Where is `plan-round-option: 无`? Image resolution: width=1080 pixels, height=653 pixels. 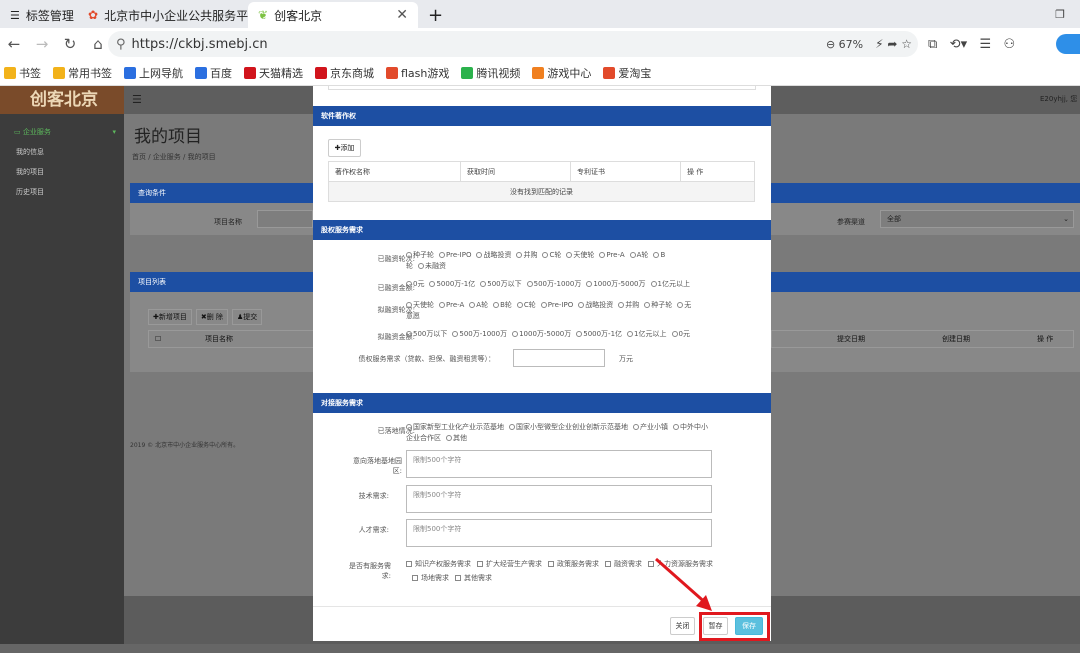
plan-round-option: 无 is located at coordinates (684, 305).